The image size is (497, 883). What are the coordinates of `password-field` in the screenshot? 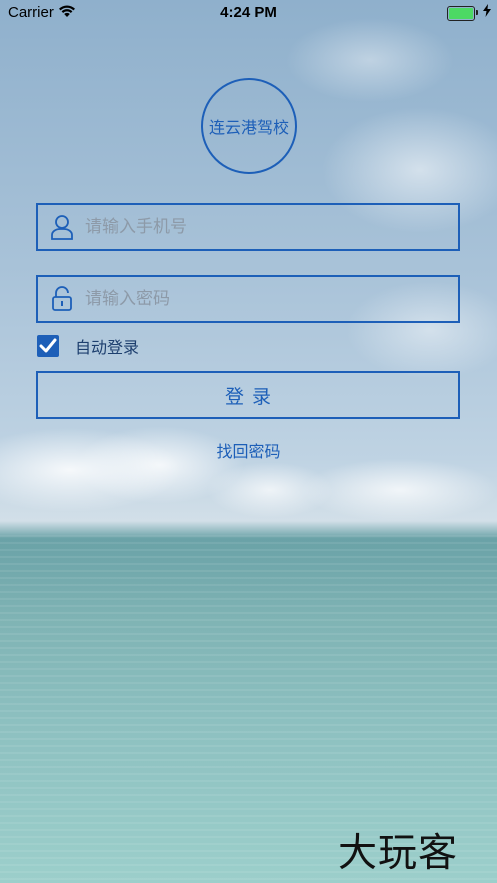 It's located at (248, 299).